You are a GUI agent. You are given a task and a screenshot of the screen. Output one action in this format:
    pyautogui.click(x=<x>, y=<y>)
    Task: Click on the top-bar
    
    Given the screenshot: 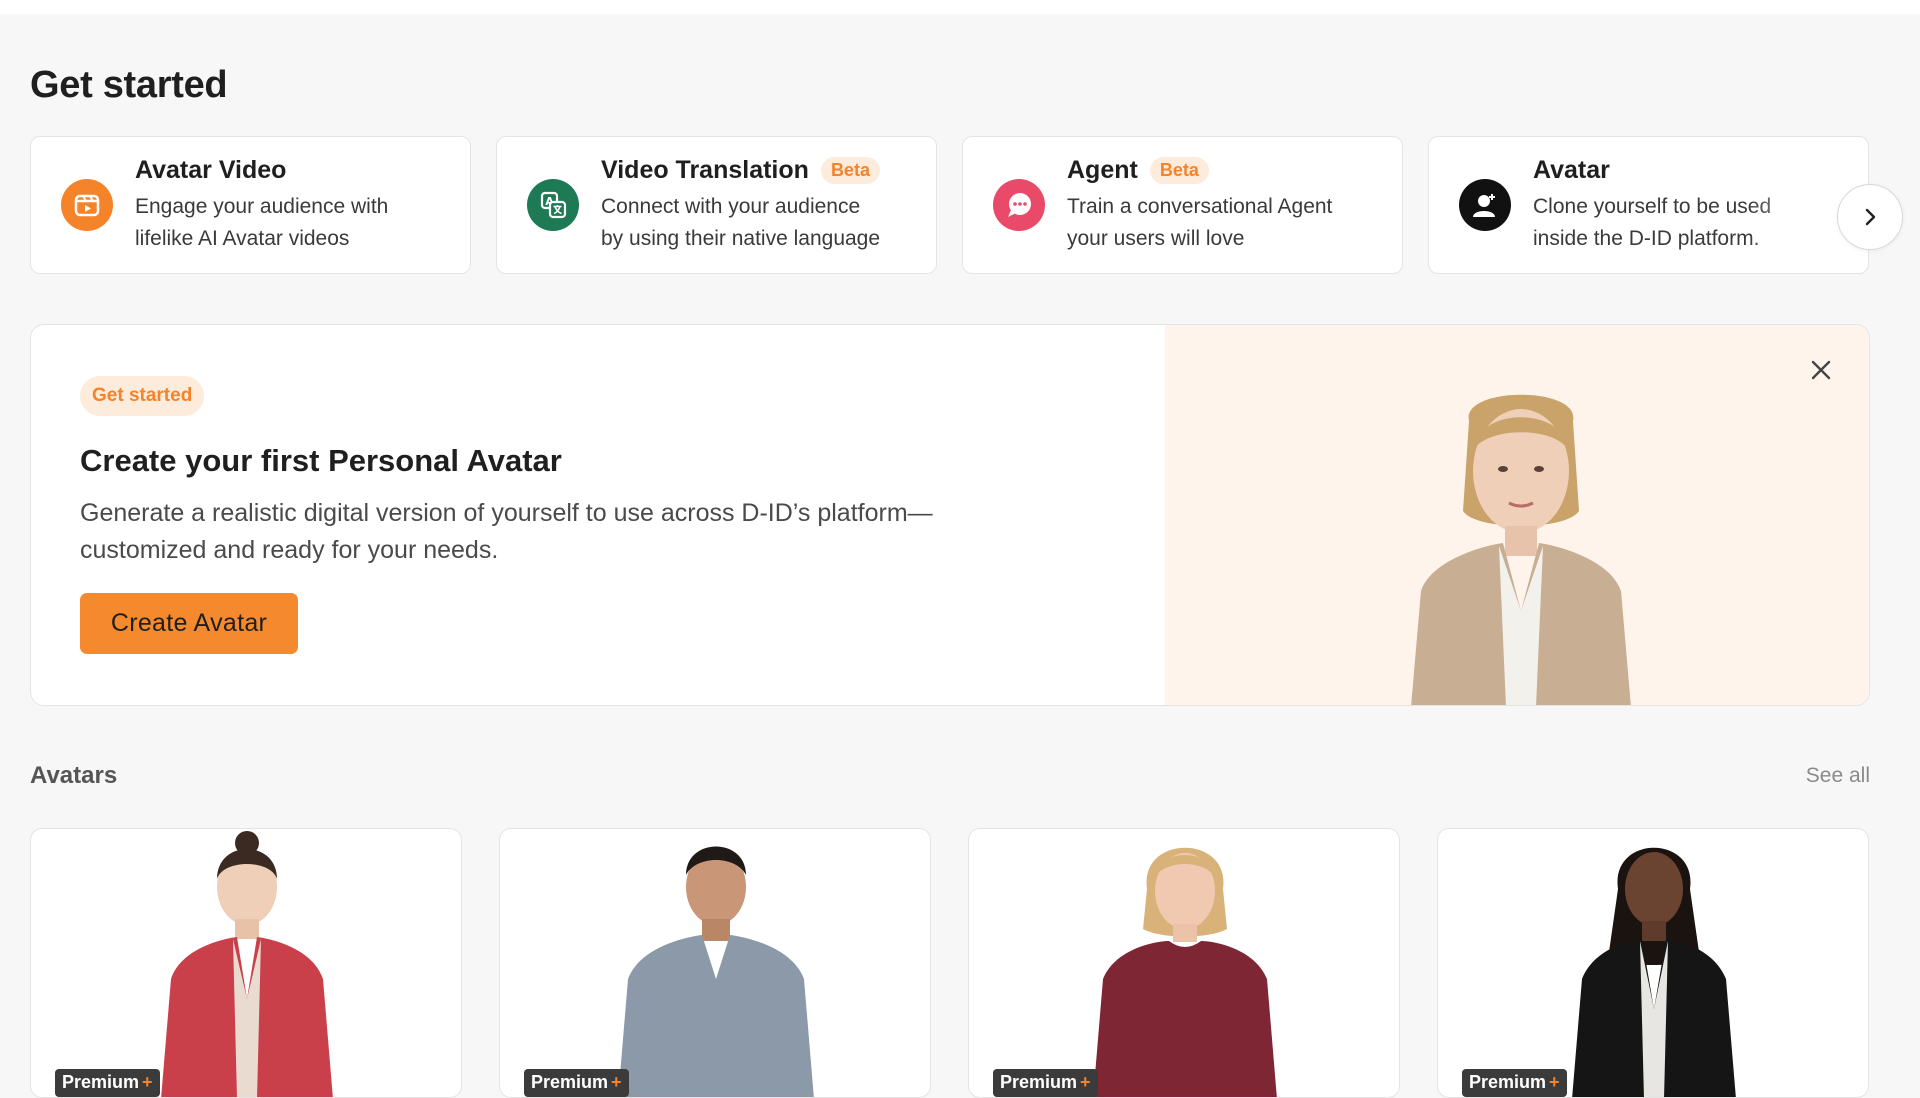 What is the action you would take?
    pyautogui.click(x=960, y=7)
    